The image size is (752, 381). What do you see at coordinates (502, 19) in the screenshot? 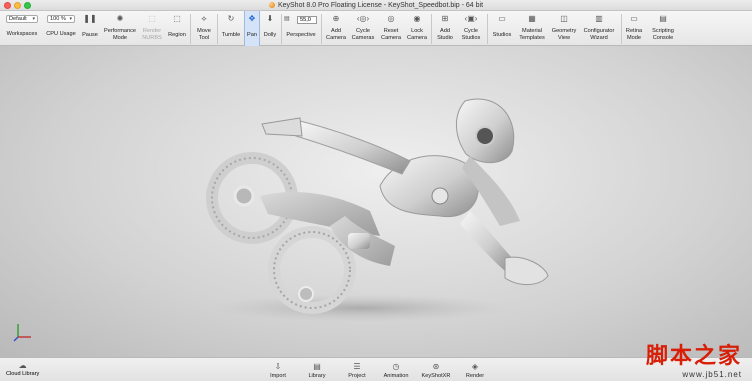
I see `studios-icon: ▭` at bounding box center [502, 19].